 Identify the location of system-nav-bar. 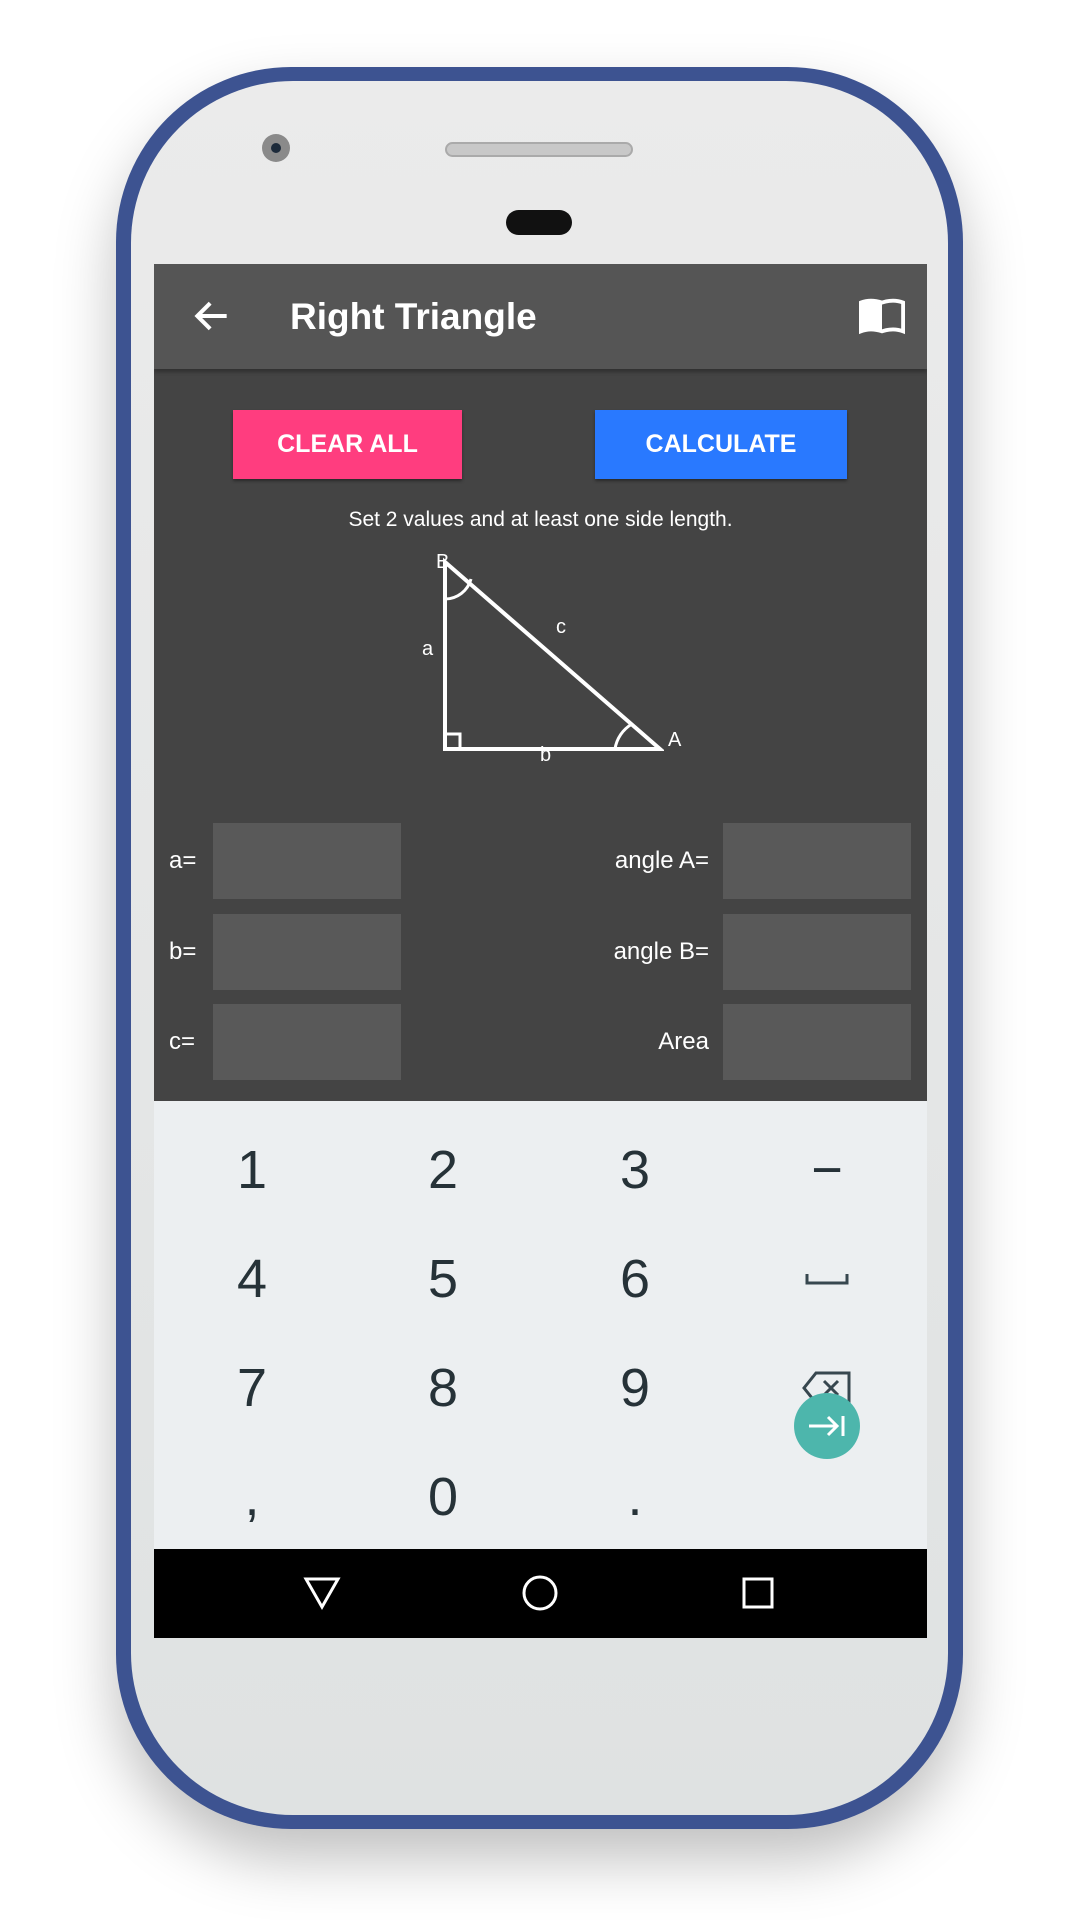
(540, 1593).